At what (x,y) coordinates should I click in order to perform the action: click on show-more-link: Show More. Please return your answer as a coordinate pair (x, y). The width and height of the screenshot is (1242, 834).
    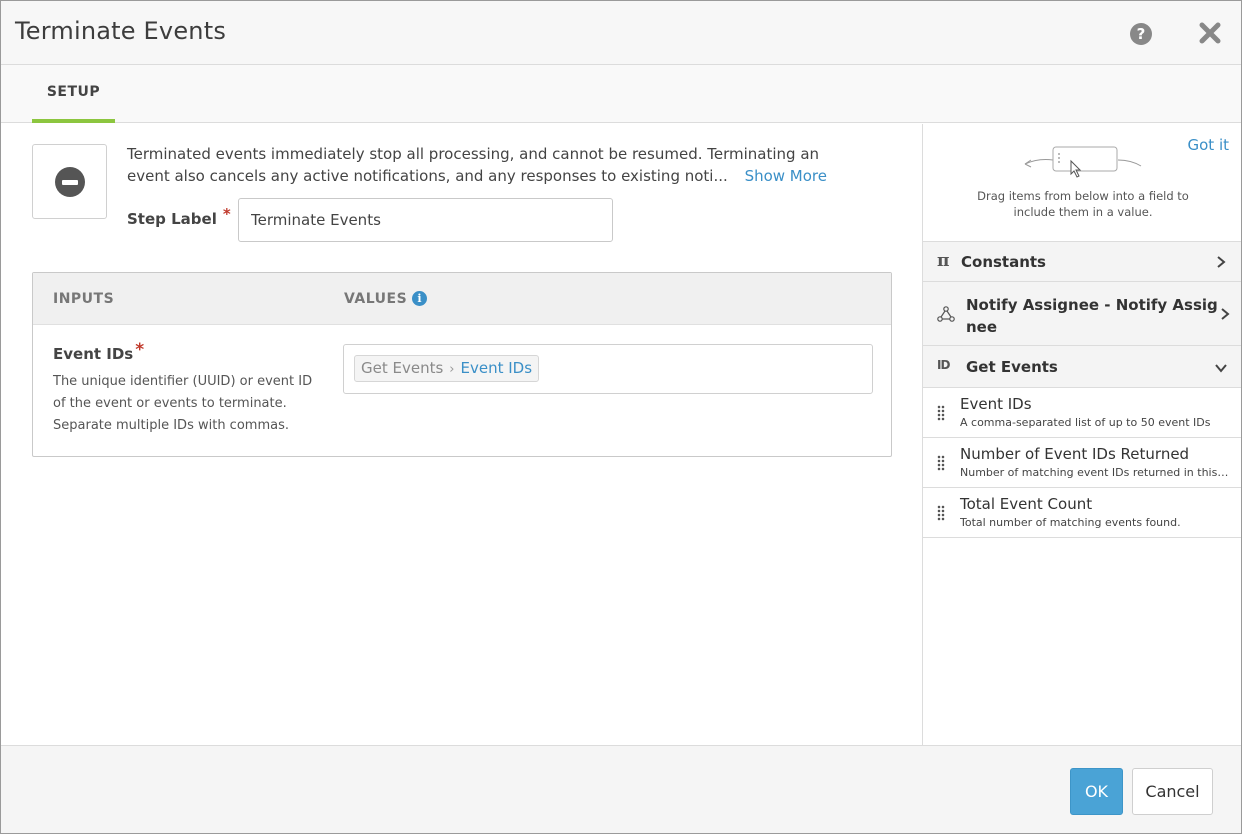
    Looking at the image, I should click on (786, 176).